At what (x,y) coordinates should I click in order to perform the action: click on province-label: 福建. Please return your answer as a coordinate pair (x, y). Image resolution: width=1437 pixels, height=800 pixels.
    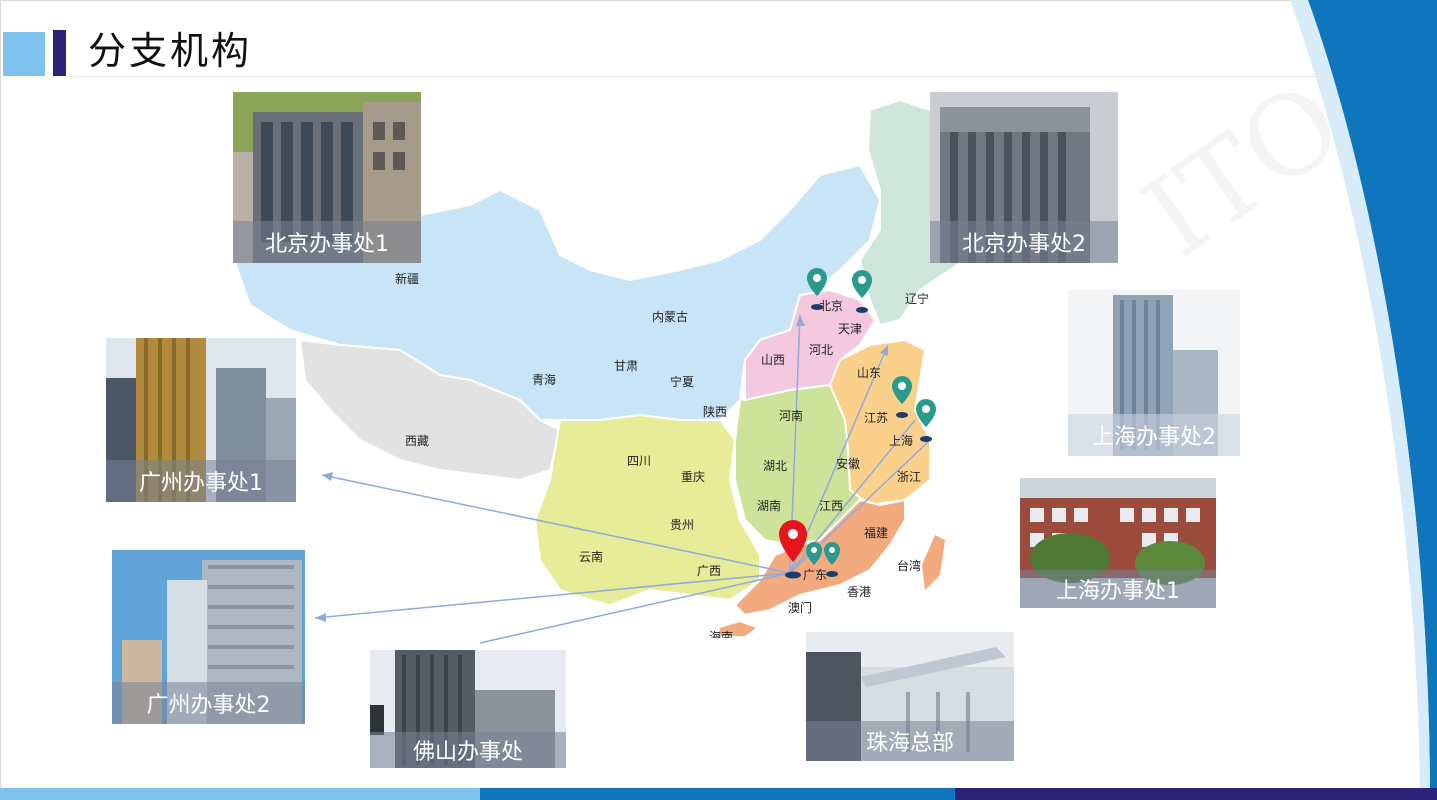
    Looking at the image, I should click on (876, 533).